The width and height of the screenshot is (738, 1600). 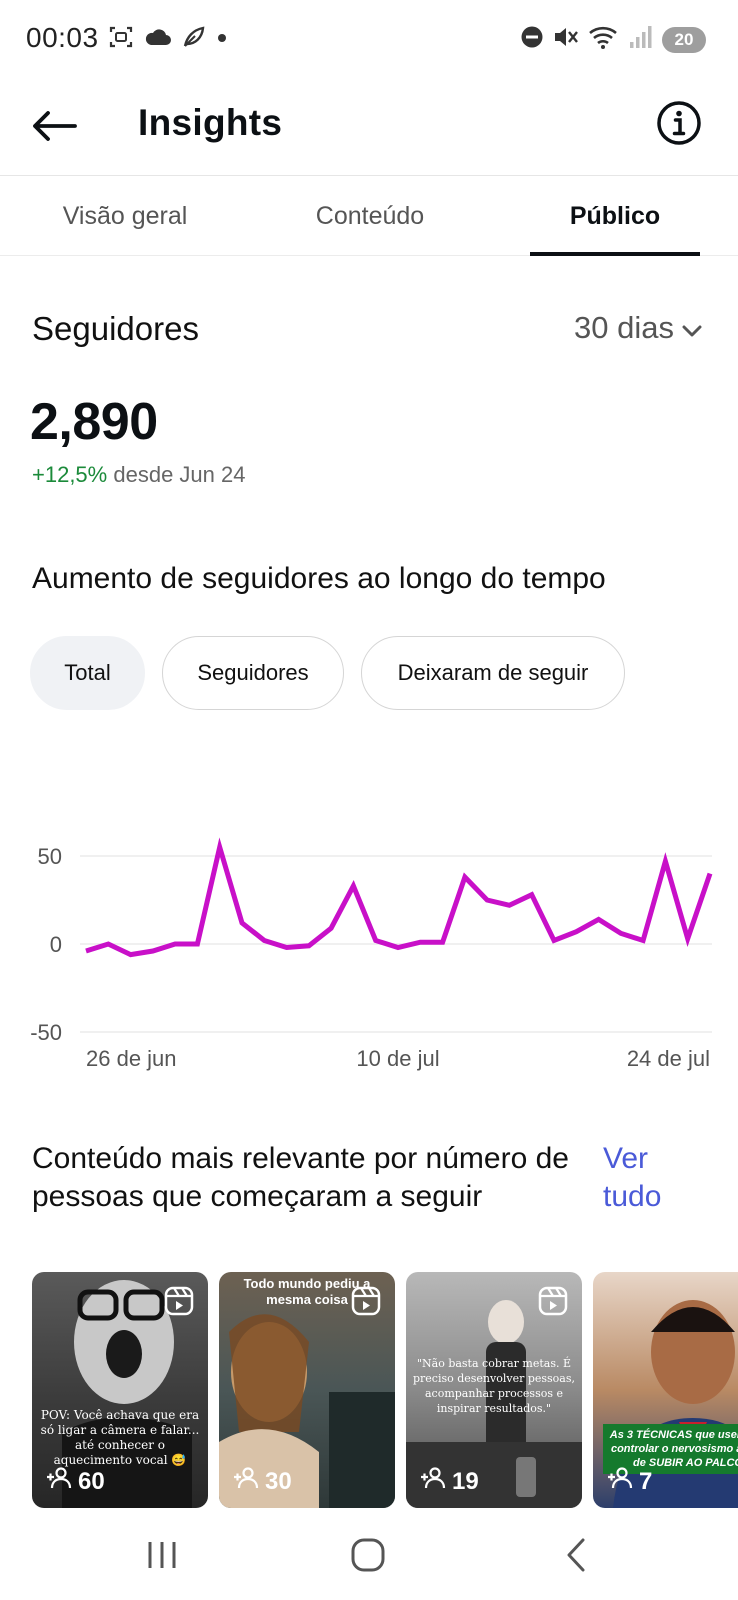 I want to click on do-not-disturb-icon, so click(x=532, y=39).